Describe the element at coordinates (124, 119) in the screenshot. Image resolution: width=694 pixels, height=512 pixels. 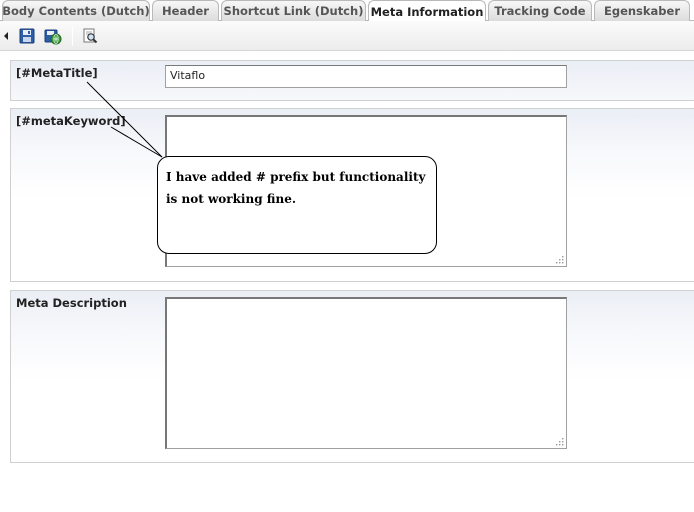
I see `annotation-pointer-lines` at that location.